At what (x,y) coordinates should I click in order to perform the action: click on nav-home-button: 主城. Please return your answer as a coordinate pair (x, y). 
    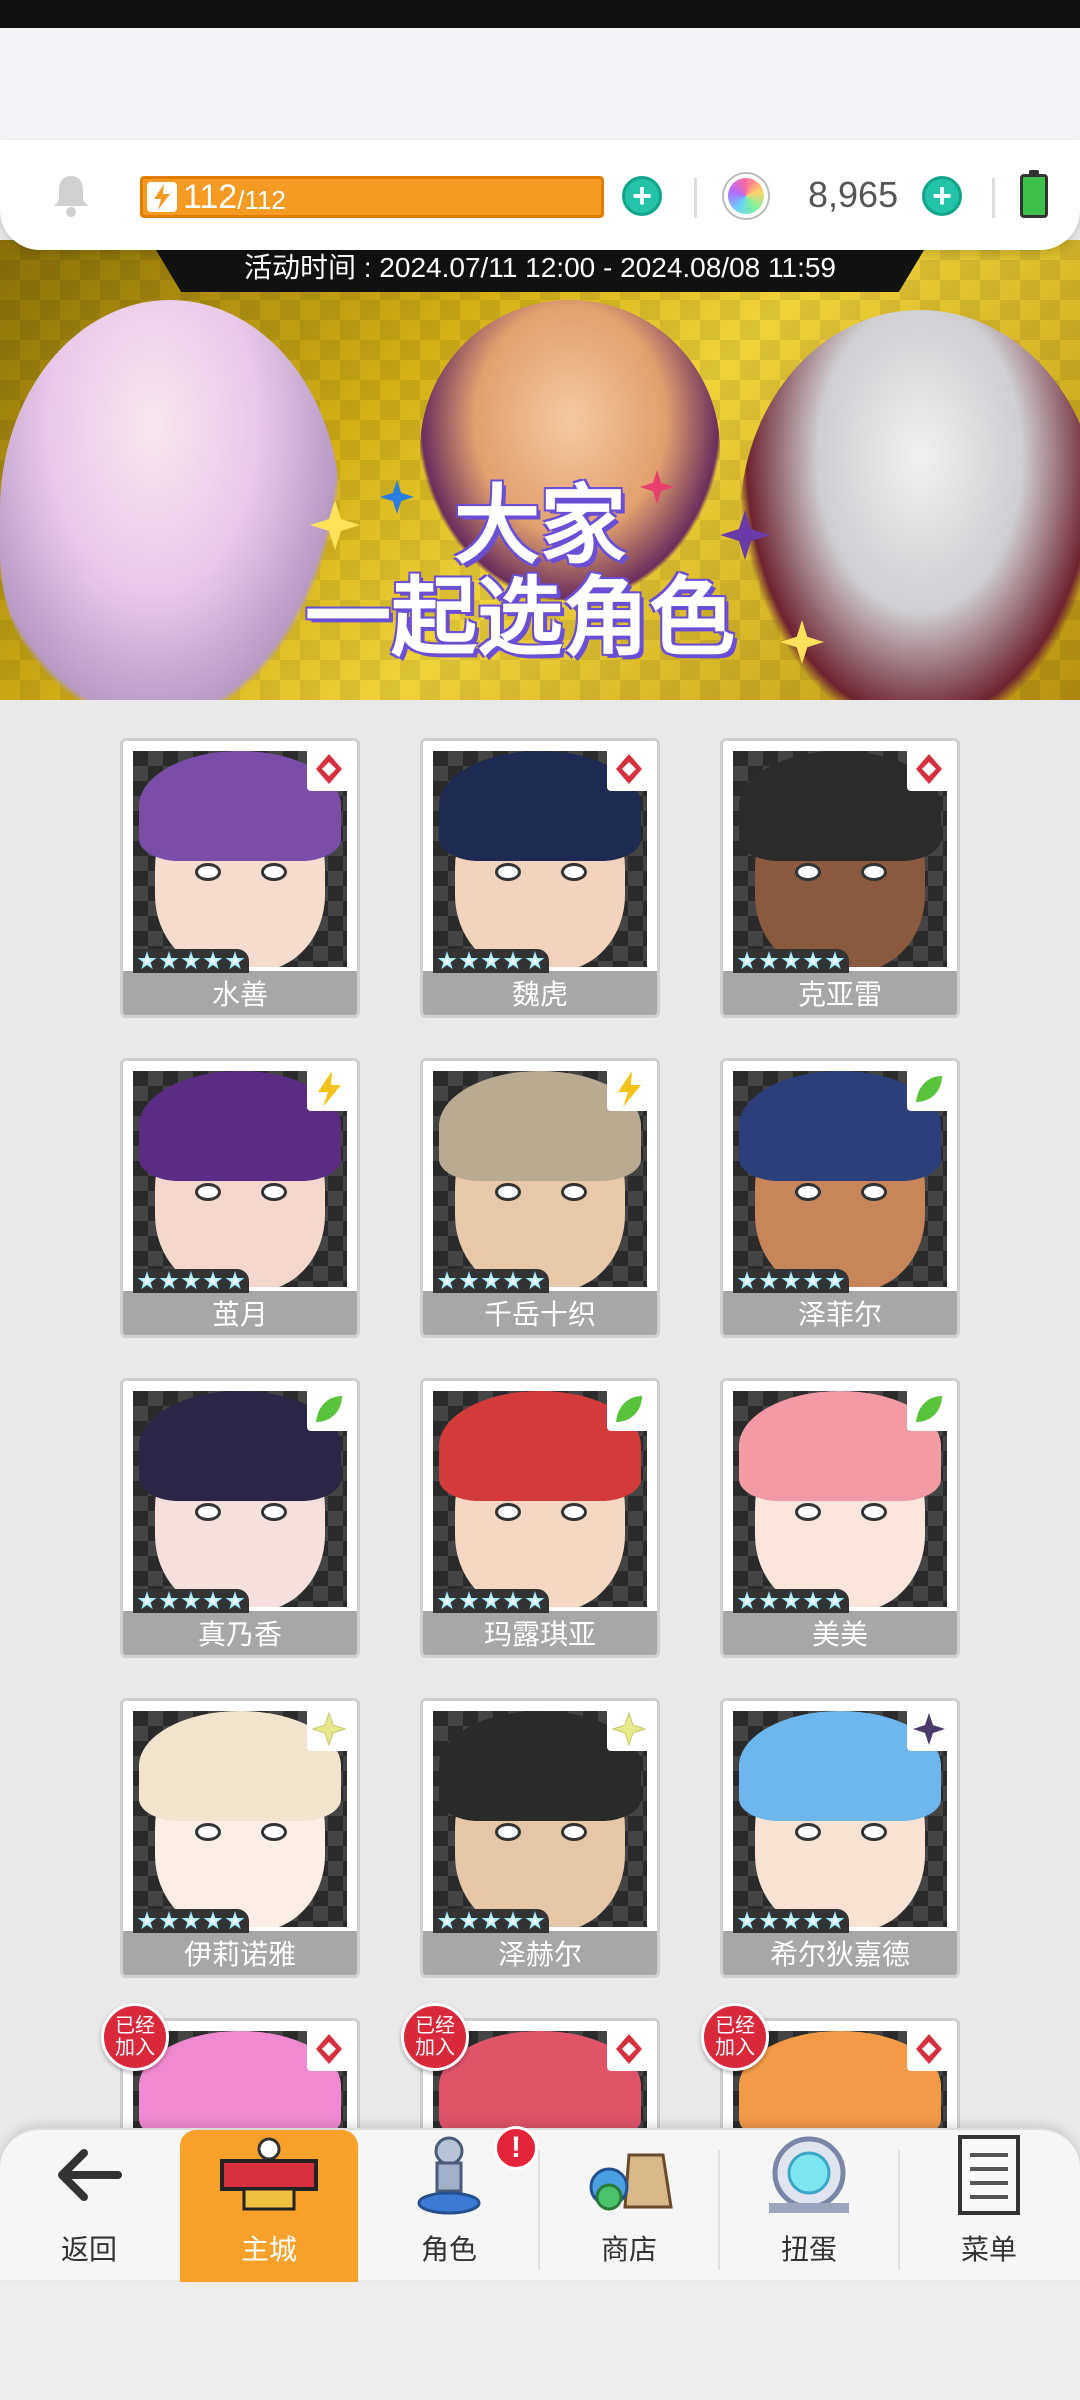
    Looking at the image, I should click on (269, 2206).